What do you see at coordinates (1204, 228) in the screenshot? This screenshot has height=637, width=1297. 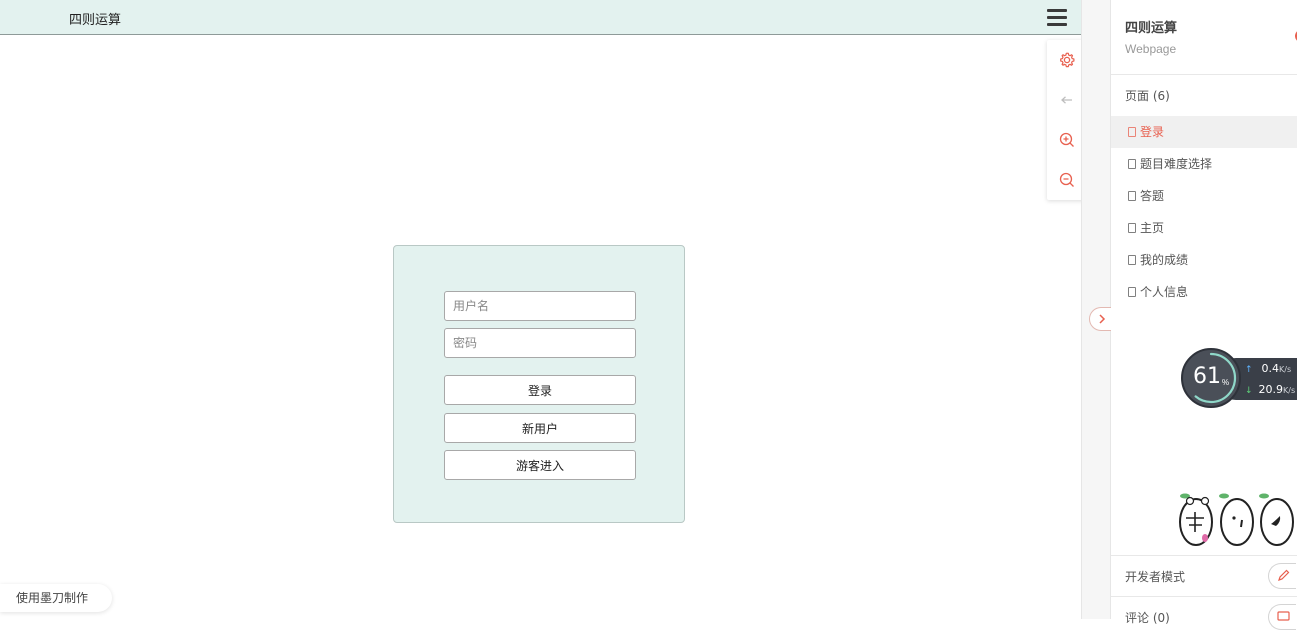 I see `page-item-home: 主页` at bounding box center [1204, 228].